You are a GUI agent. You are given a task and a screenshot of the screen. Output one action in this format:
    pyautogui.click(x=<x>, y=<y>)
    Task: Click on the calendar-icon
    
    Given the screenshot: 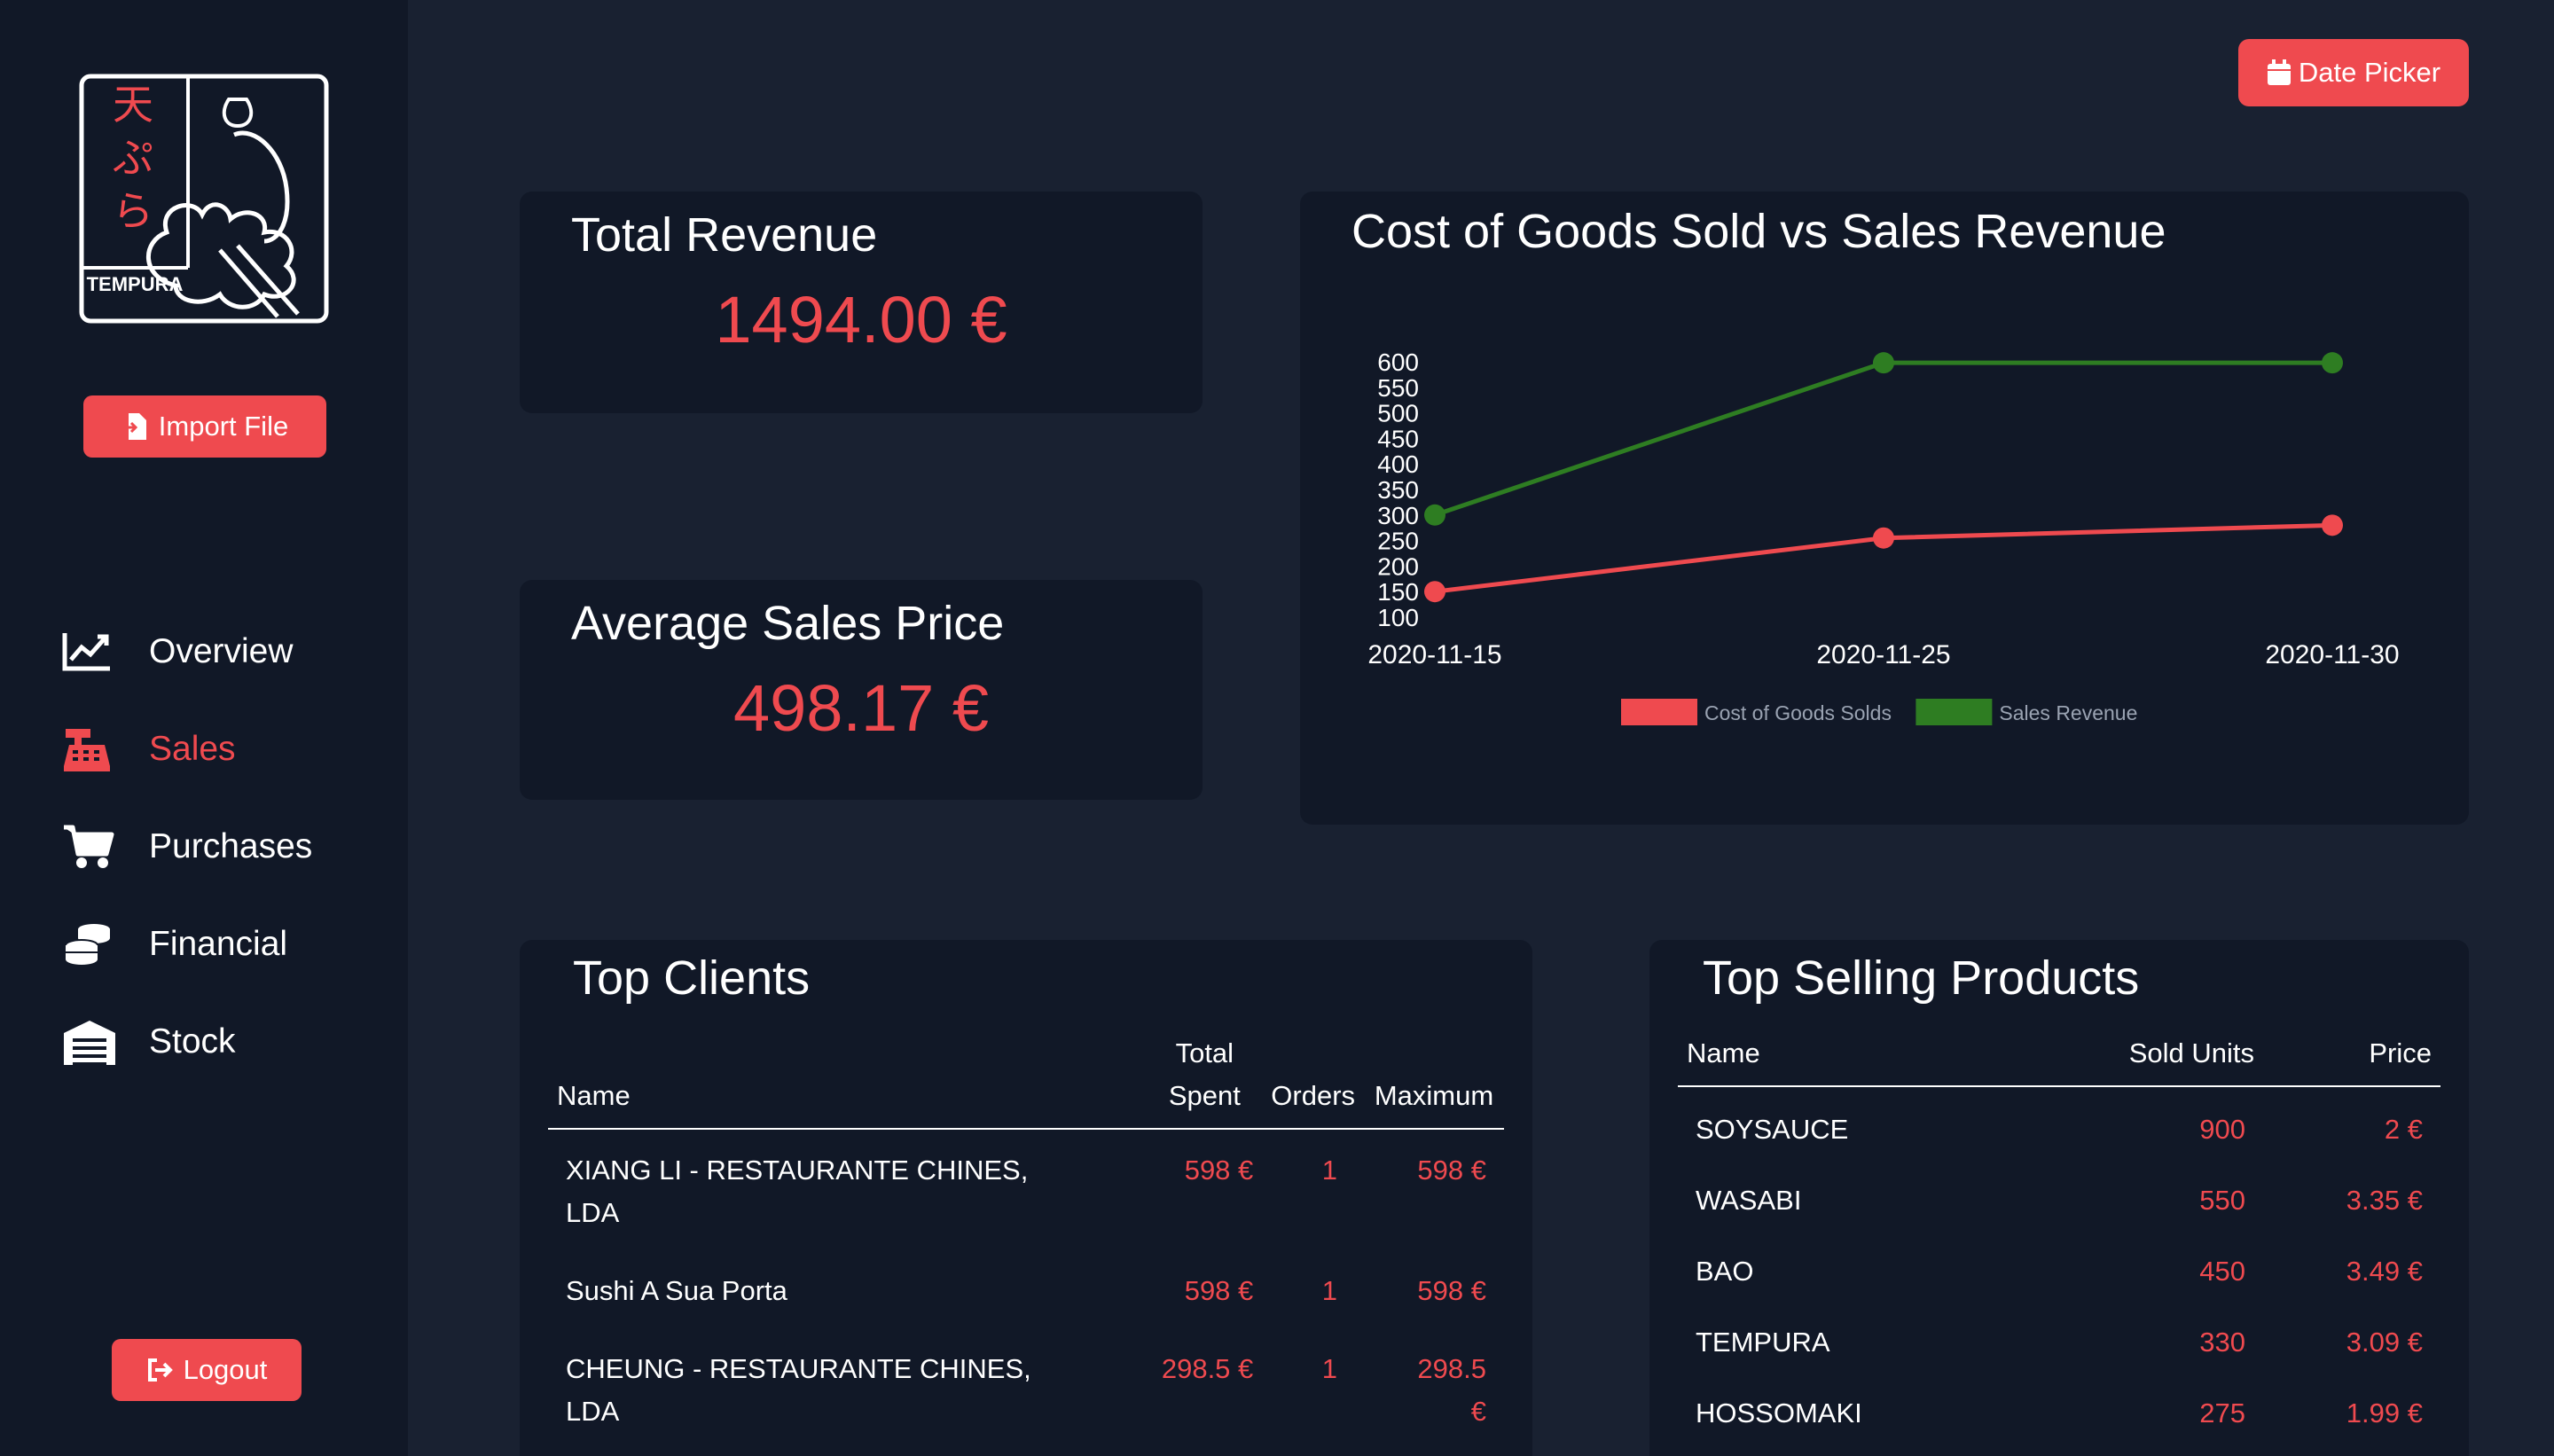 What is the action you would take?
    pyautogui.click(x=2279, y=72)
    